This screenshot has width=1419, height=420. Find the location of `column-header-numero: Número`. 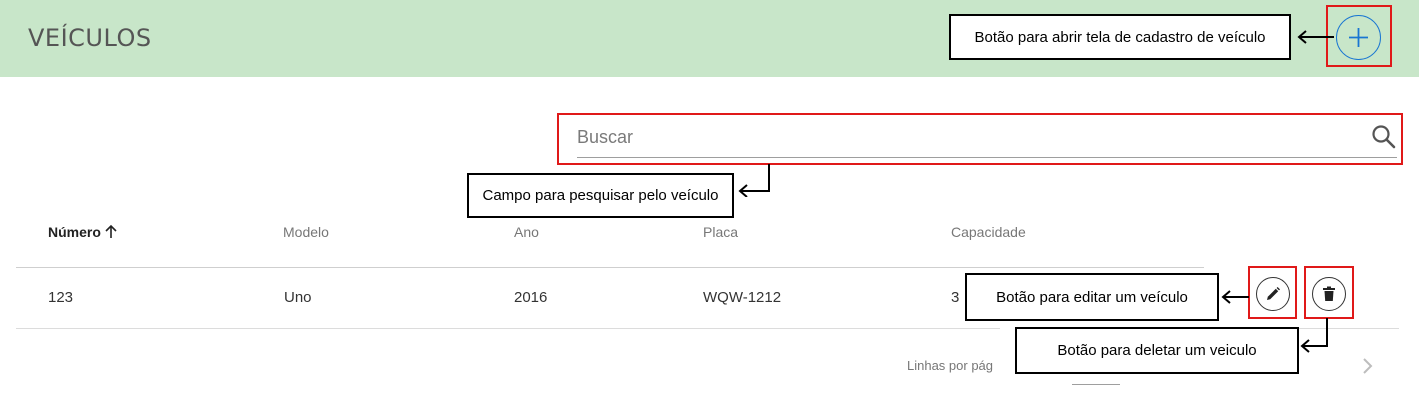

column-header-numero: Número is located at coordinates (83, 232).